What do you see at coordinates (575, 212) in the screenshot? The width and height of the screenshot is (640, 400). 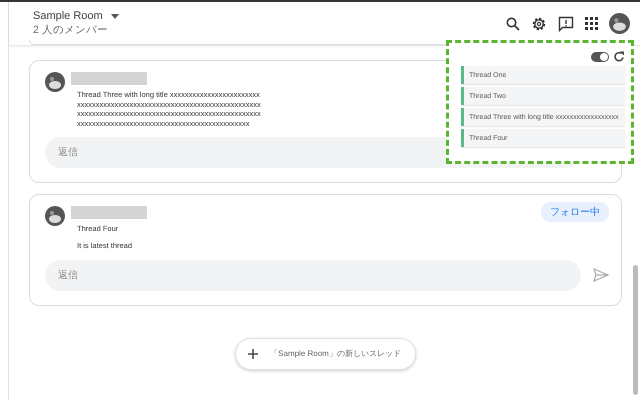 I see `following-button: フォロー中` at bounding box center [575, 212].